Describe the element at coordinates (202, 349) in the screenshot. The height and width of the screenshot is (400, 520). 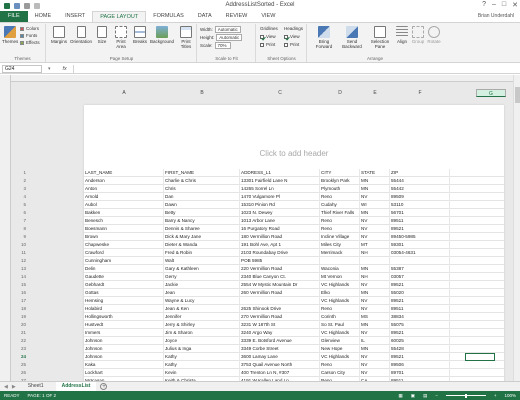
I see `table-cell: Julius & Inga` at that location.